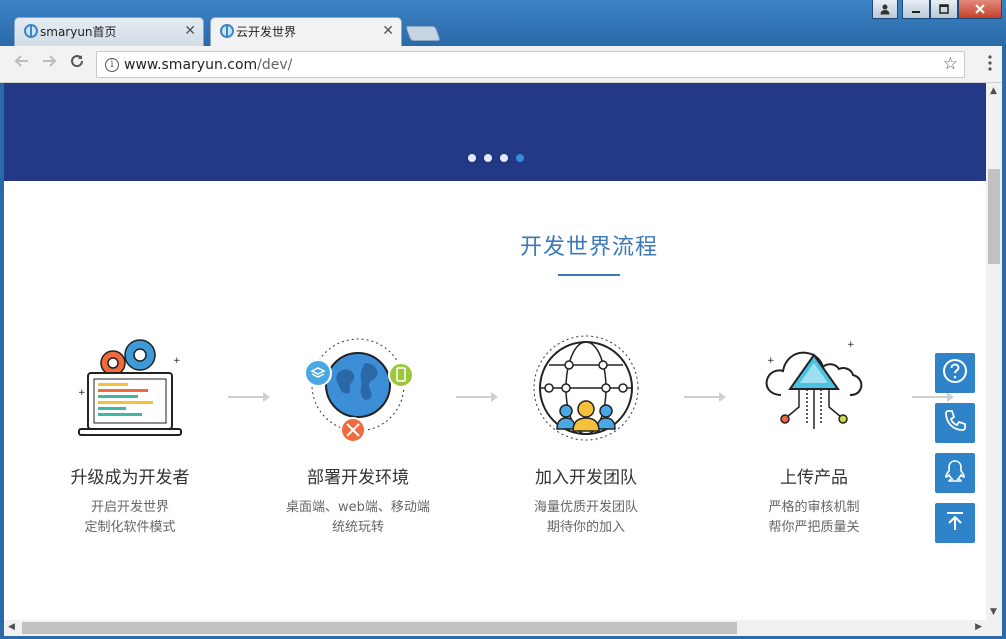 The height and width of the screenshot is (639, 1006). I want to click on step-desc-line: 开启开发世界, so click(129, 507).